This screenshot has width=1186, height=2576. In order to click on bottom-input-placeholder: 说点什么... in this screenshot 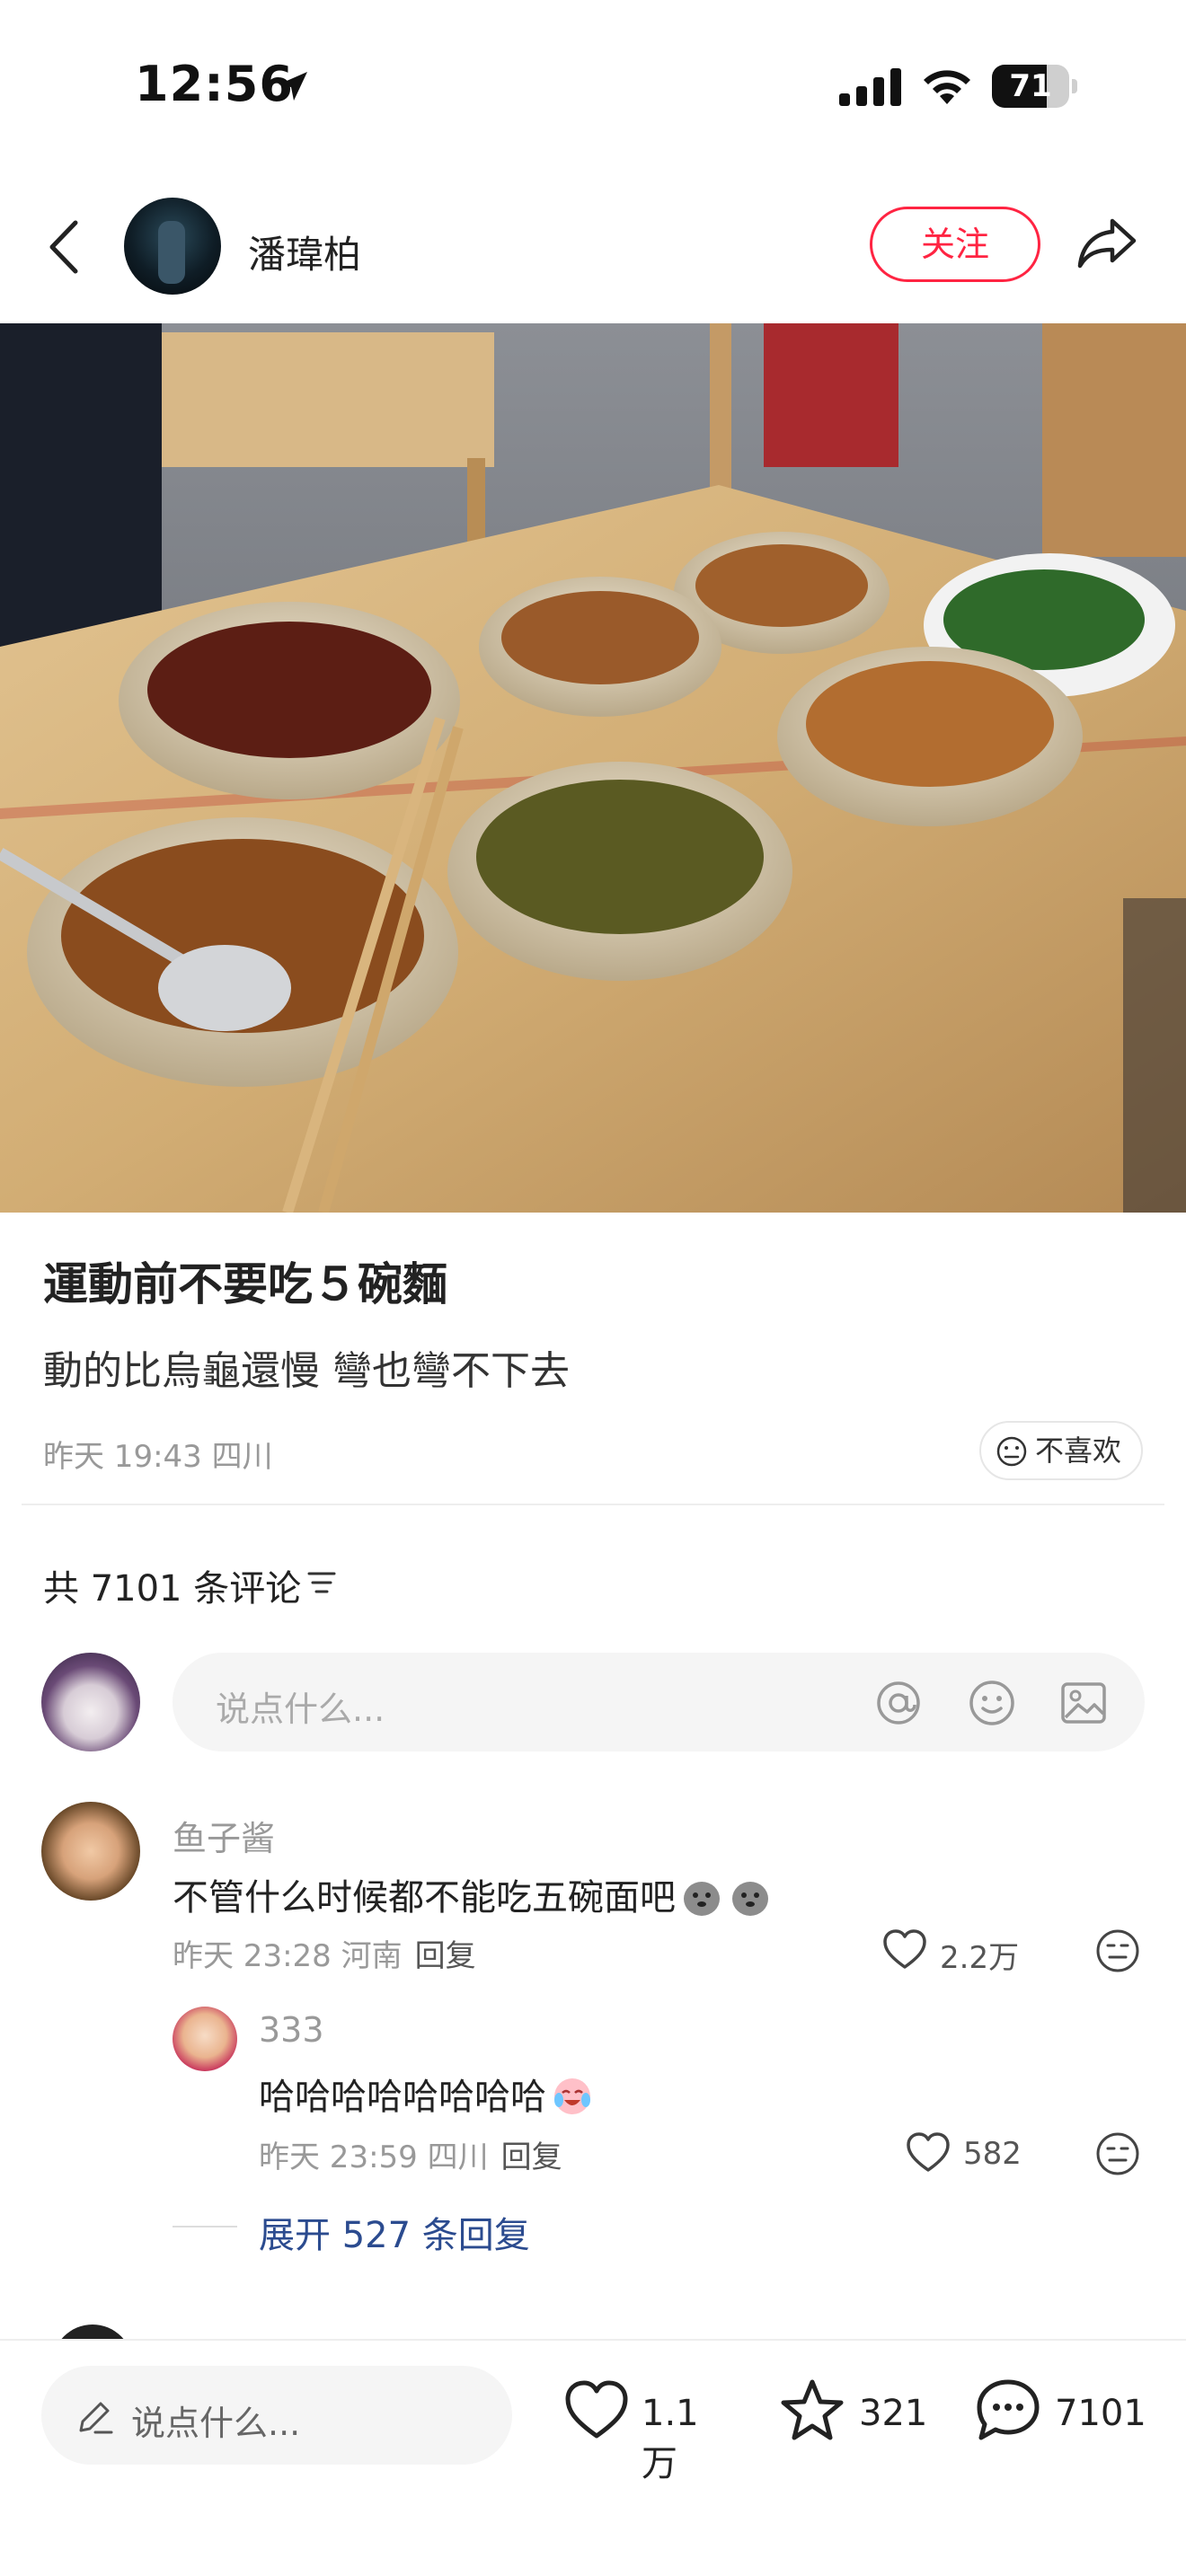, I will do `click(216, 2423)`.